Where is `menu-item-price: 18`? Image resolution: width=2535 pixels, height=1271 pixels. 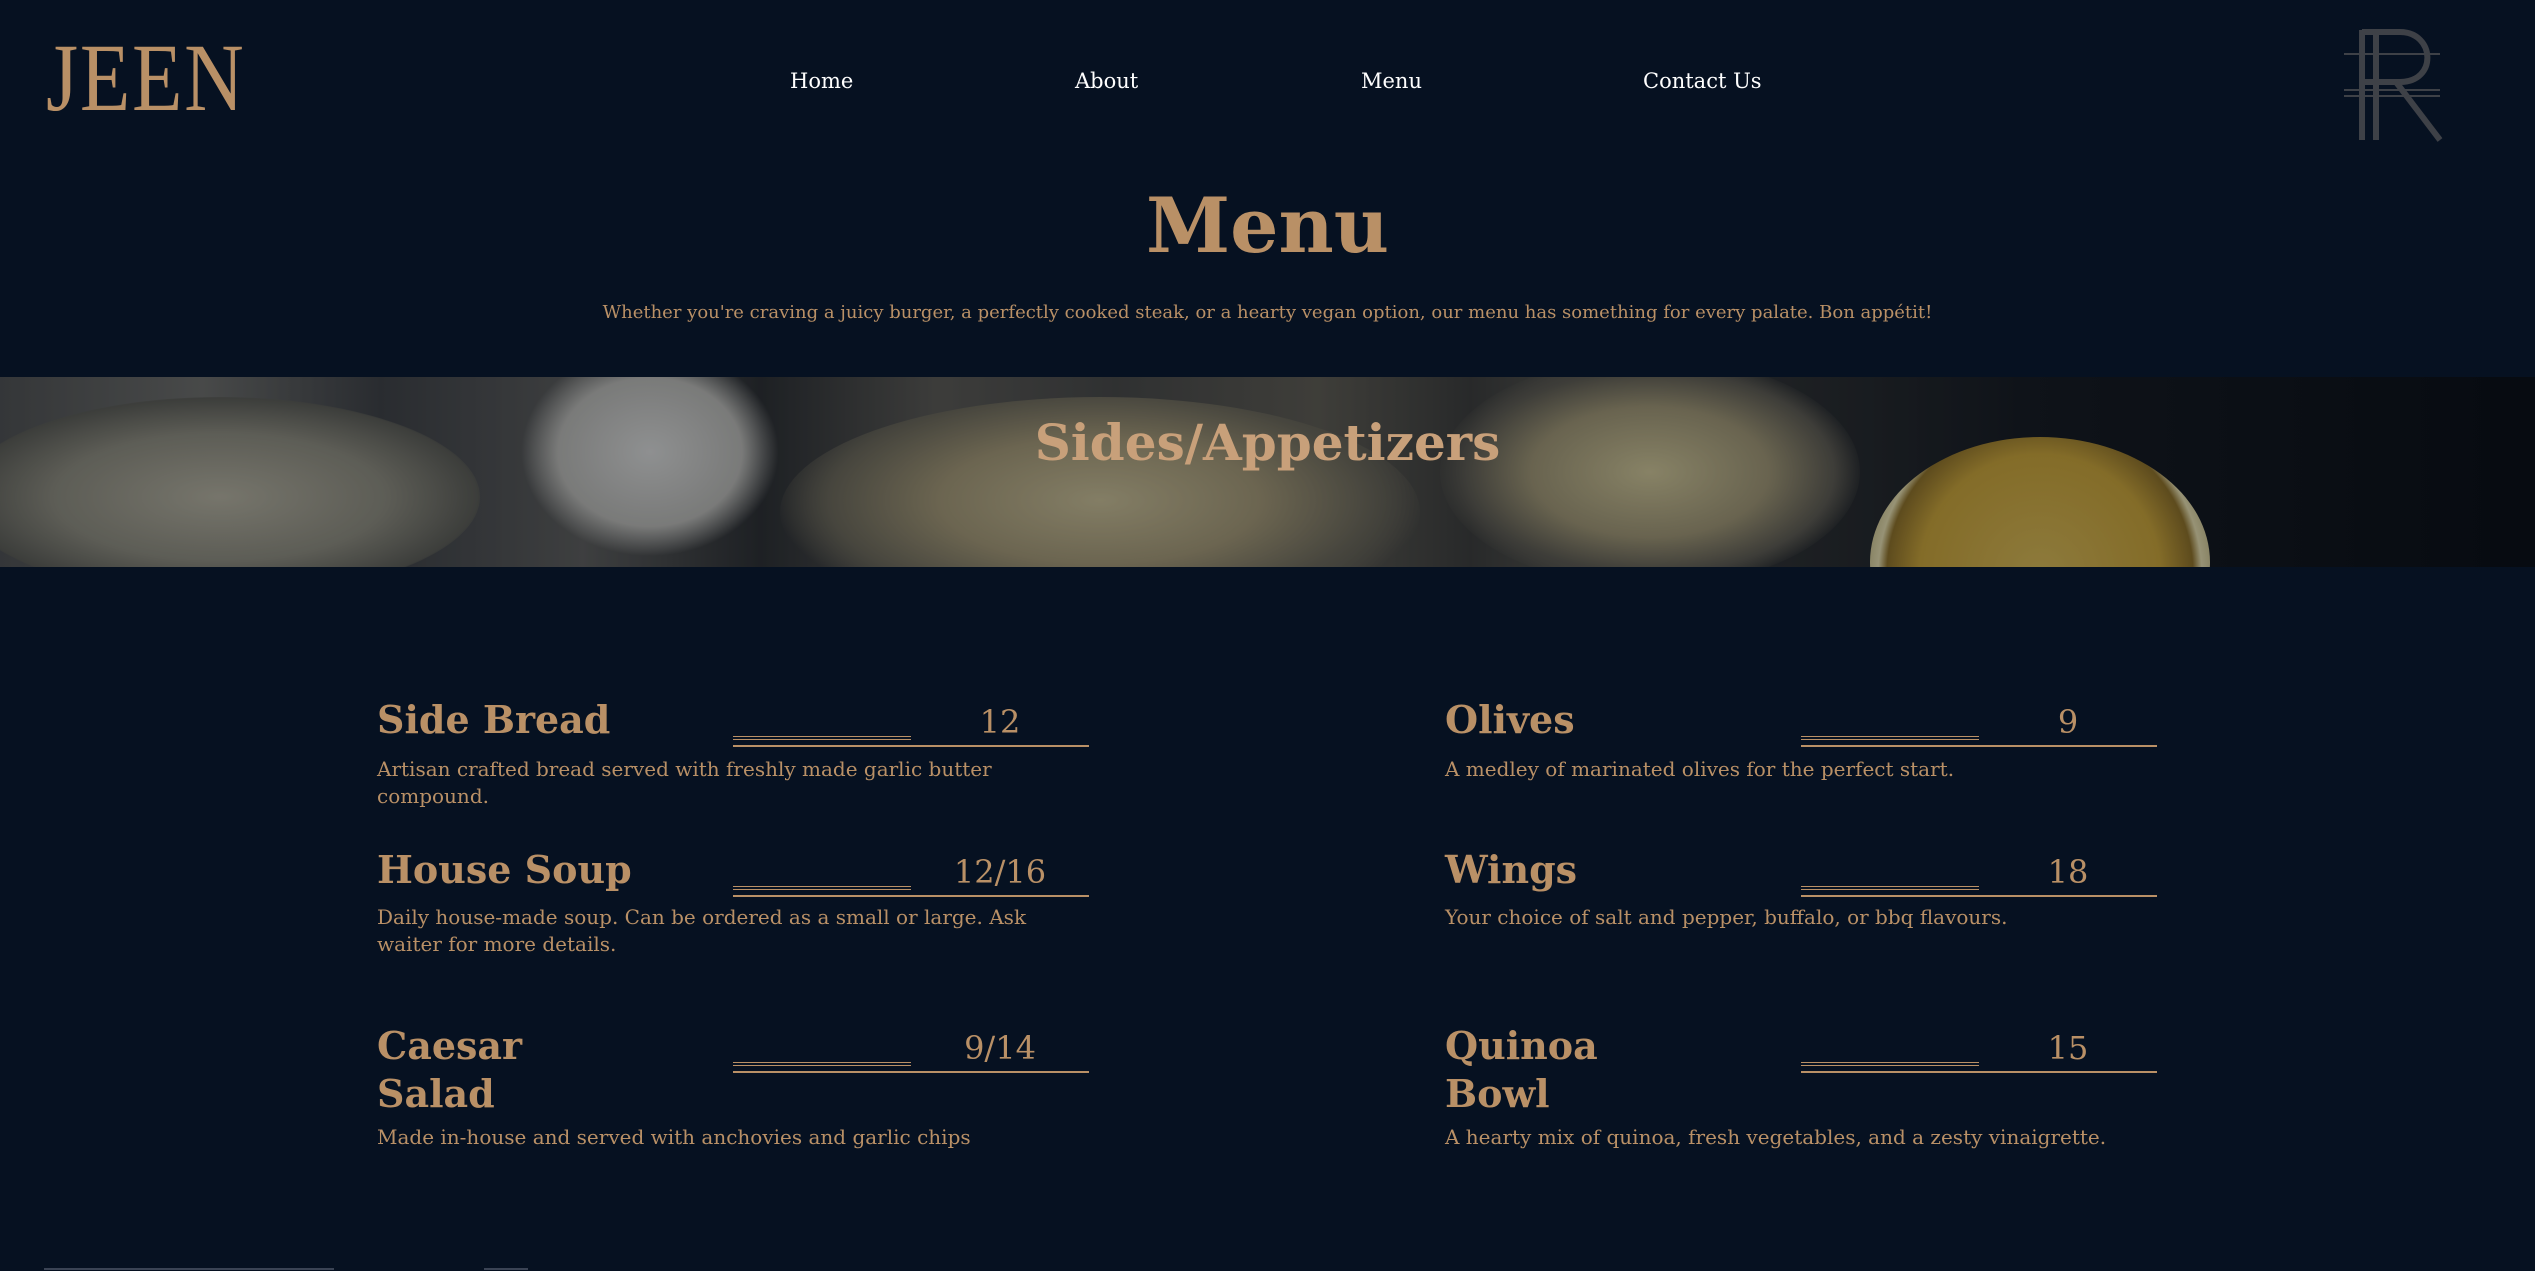 menu-item-price: 18 is located at coordinates (2068, 872).